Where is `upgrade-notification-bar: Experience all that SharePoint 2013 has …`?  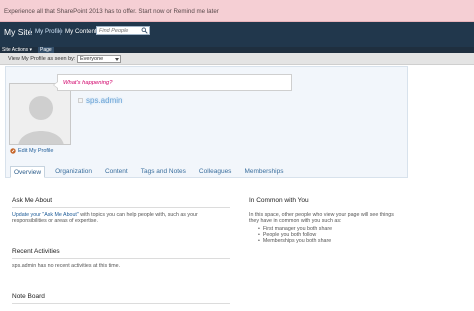
upgrade-notification-bar: Experience all that SharePoint 2013 has … is located at coordinates (237, 11).